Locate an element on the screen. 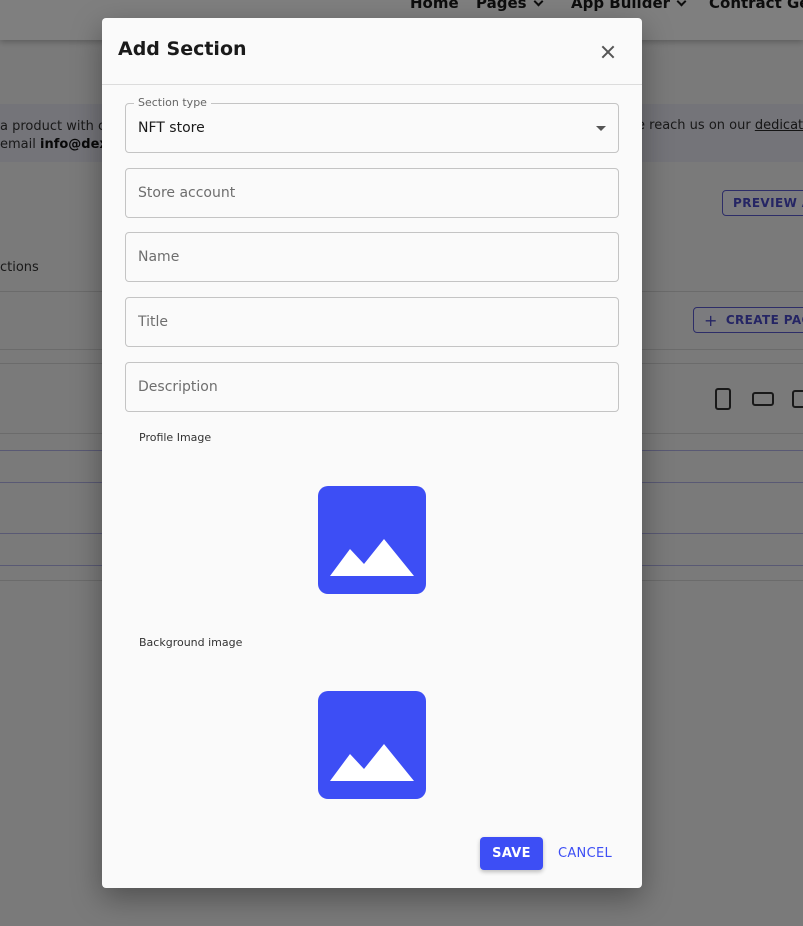  dropdown-arrow-icon is located at coordinates (601, 128).